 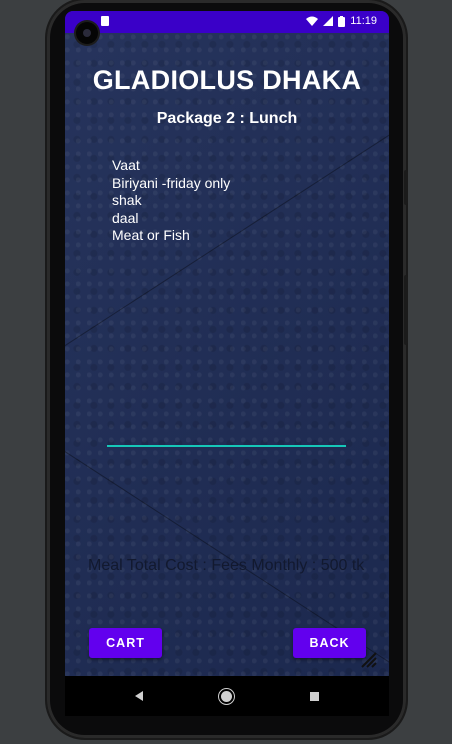 I want to click on signal-icon, so click(x=328, y=21).